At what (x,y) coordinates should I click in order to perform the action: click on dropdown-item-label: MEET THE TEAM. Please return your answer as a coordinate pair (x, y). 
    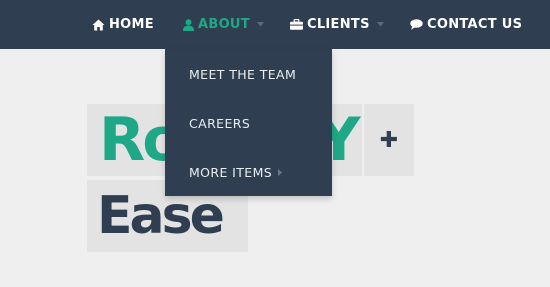
    Looking at the image, I should click on (243, 74).